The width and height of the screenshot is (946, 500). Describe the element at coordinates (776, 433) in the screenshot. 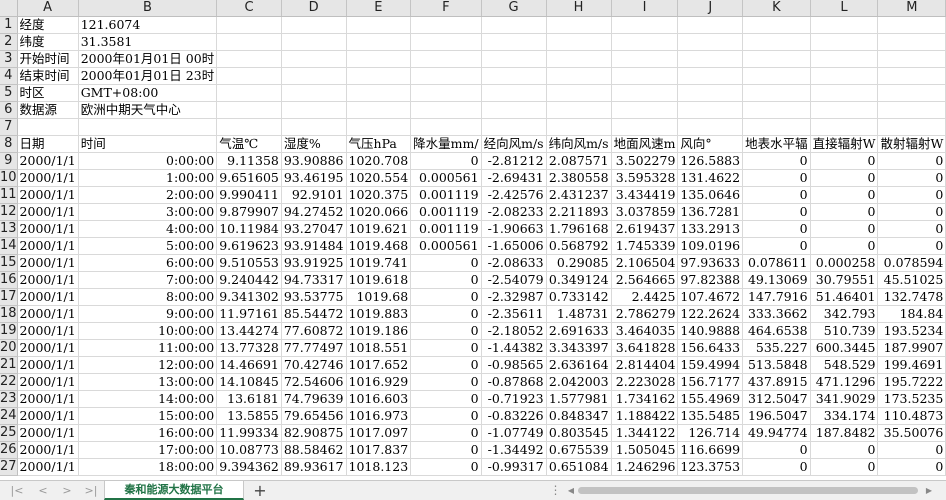

I see `cell: 49.94774` at that location.